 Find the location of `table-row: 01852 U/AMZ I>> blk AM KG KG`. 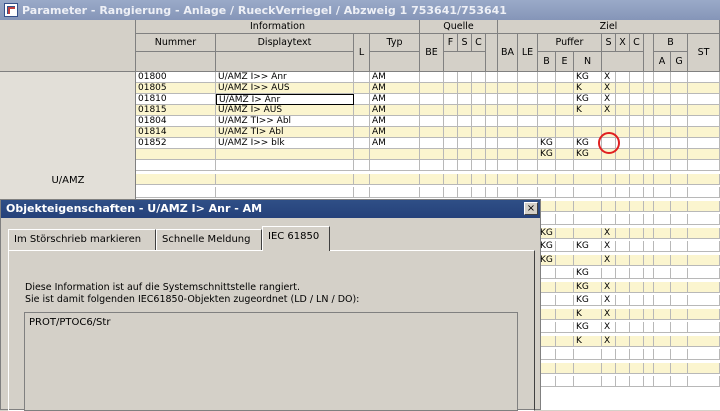

table-row: 01852 U/AMZ I>> blk AM KG KG is located at coordinates (428, 143).